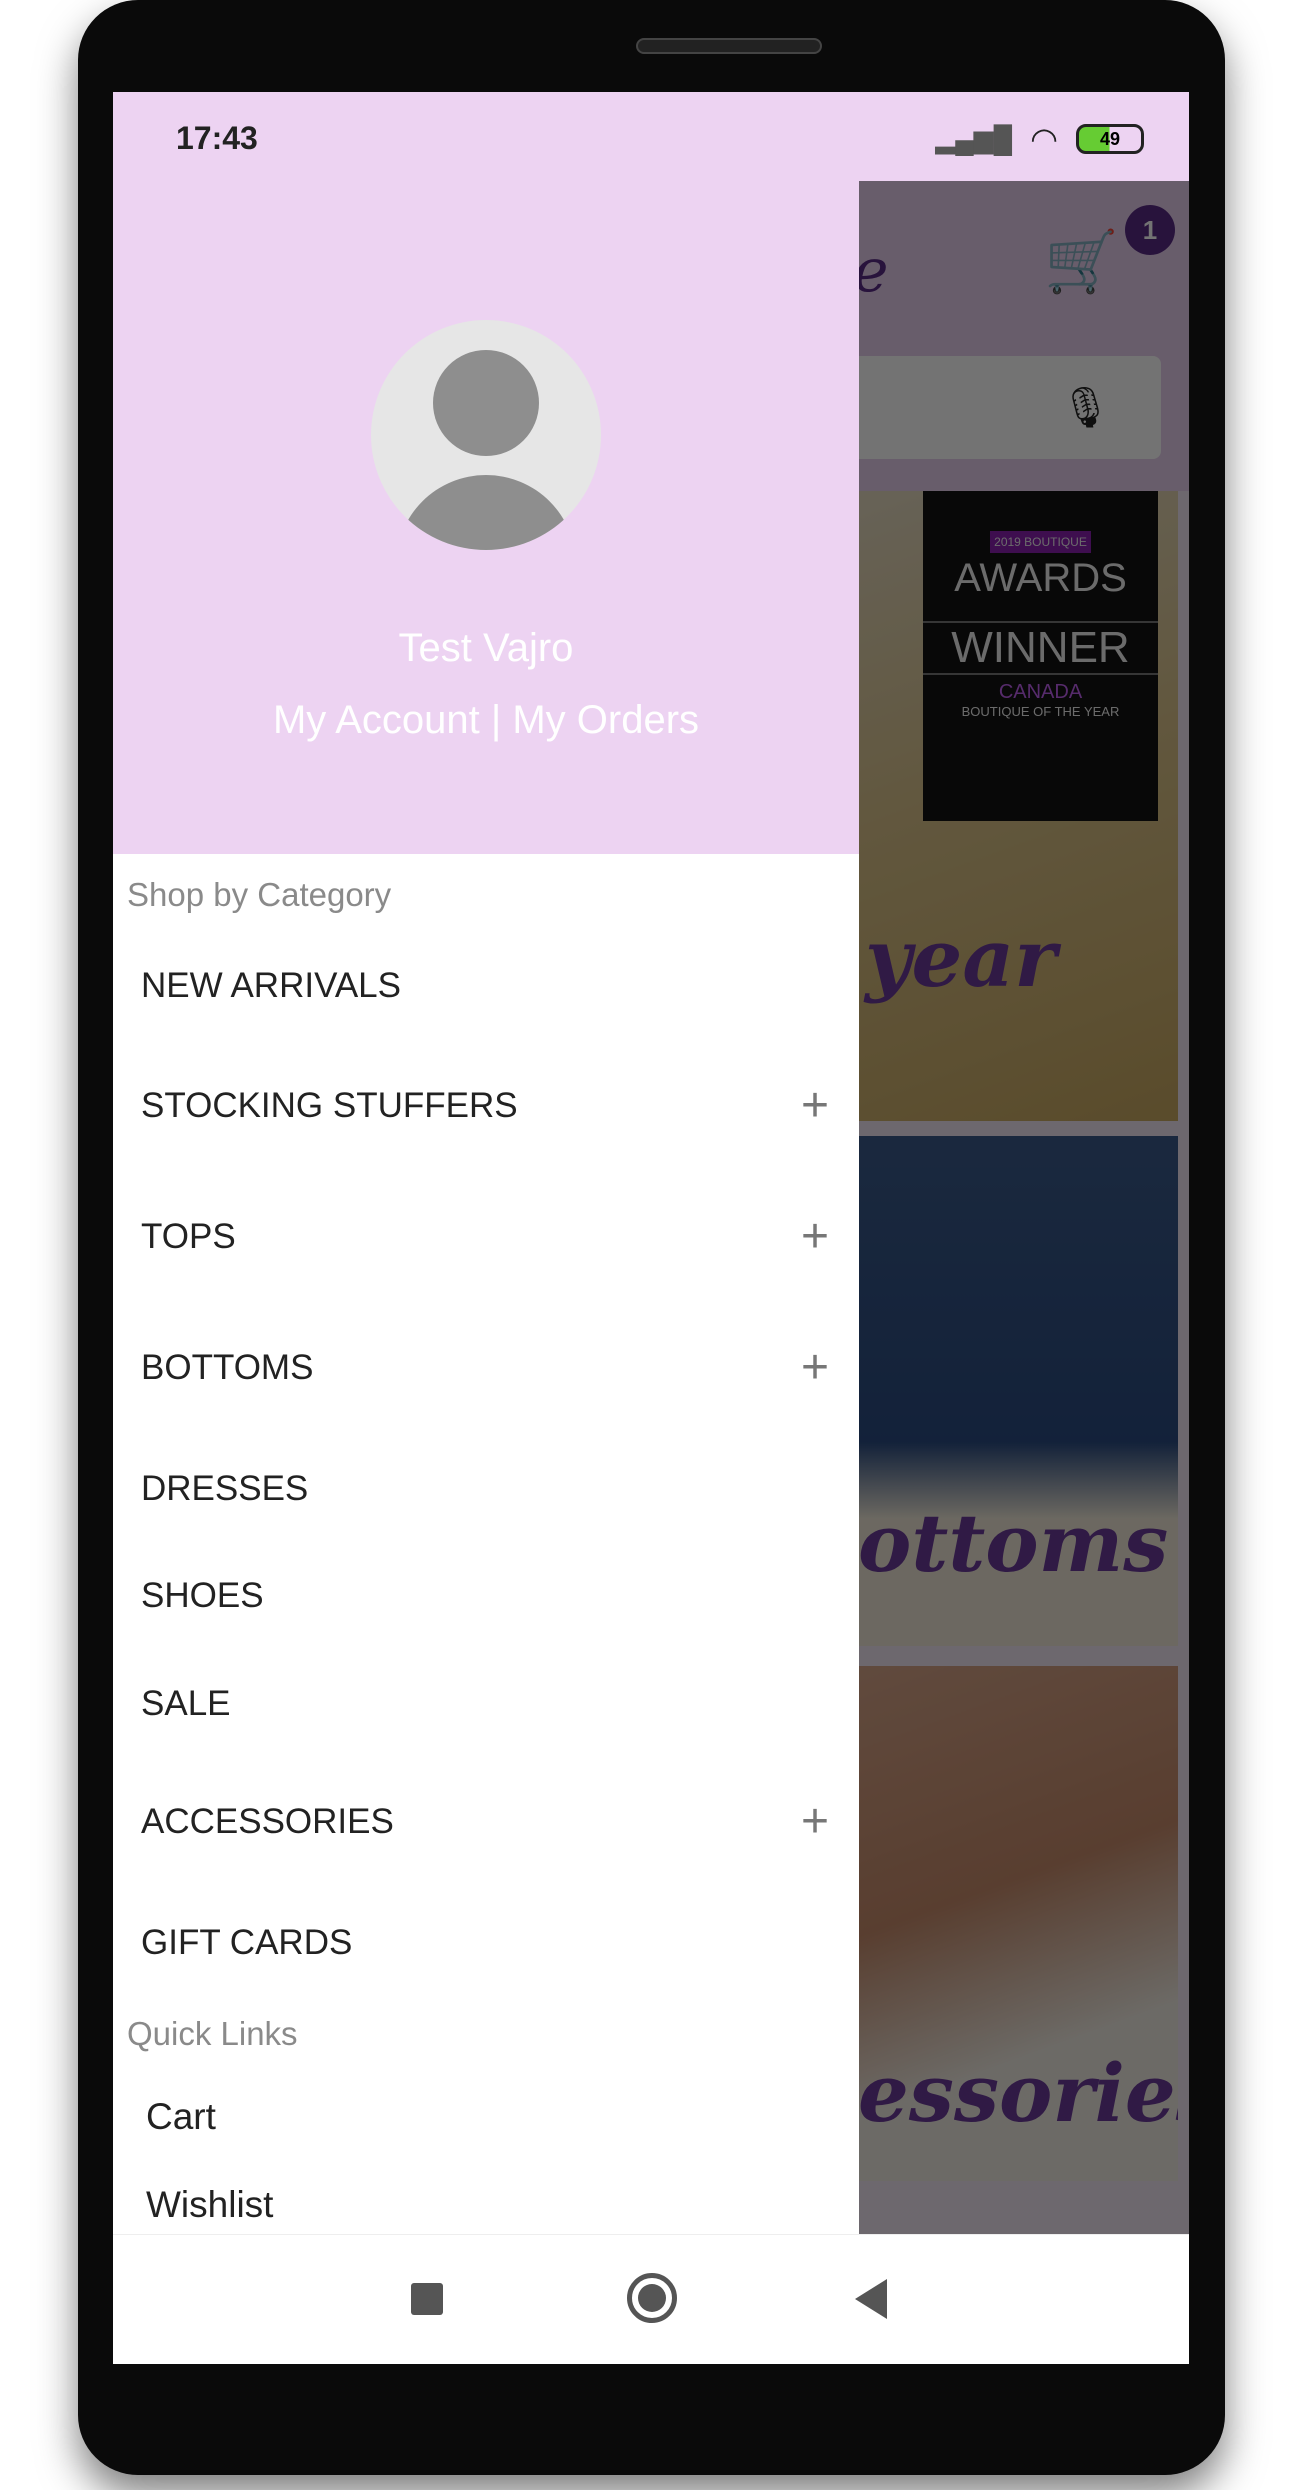  I want to click on category-shoes: SHOES, so click(485, 1596).